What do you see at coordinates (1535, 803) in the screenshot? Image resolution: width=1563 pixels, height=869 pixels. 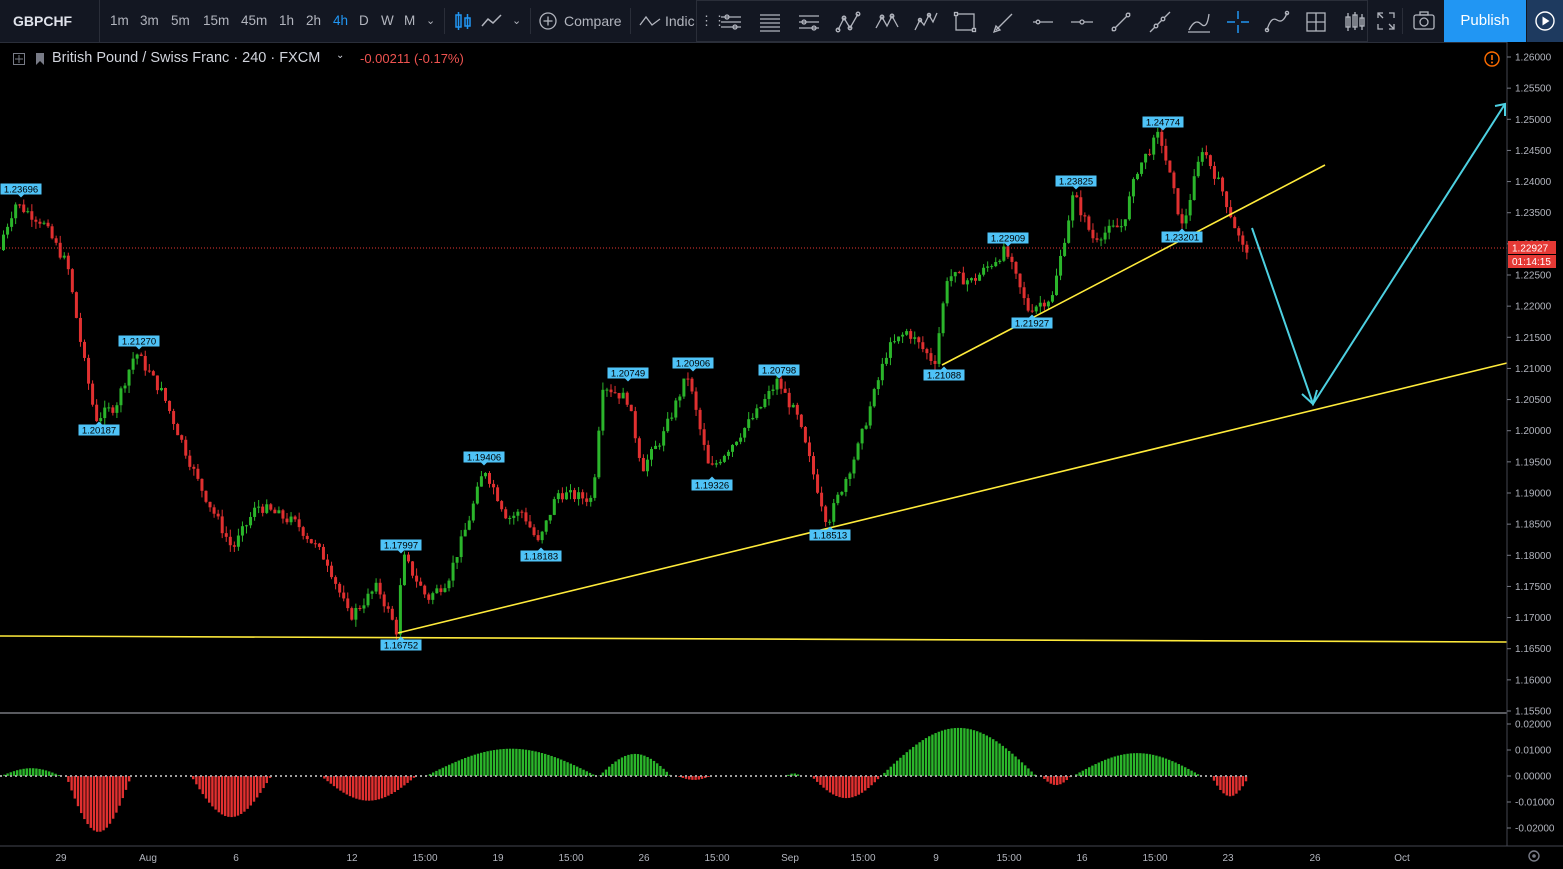 I see `indicator-axis-label: -0.01000` at bounding box center [1535, 803].